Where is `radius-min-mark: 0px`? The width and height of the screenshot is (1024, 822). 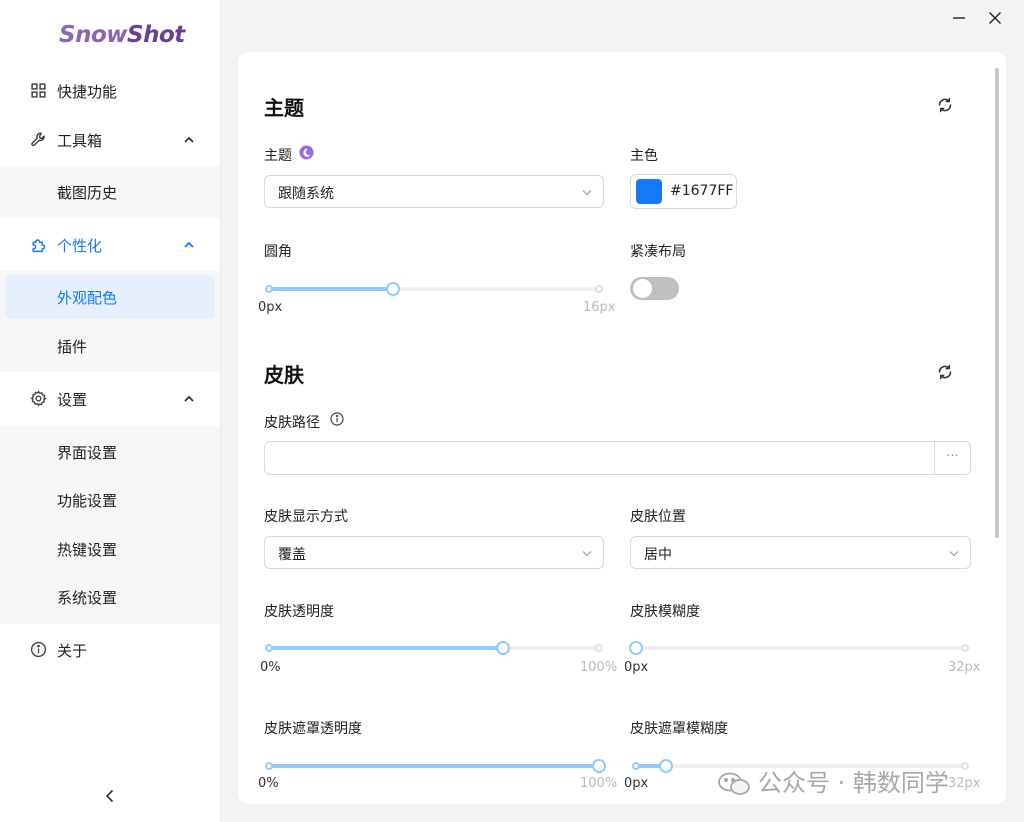 radius-min-mark: 0px is located at coordinates (270, 307).